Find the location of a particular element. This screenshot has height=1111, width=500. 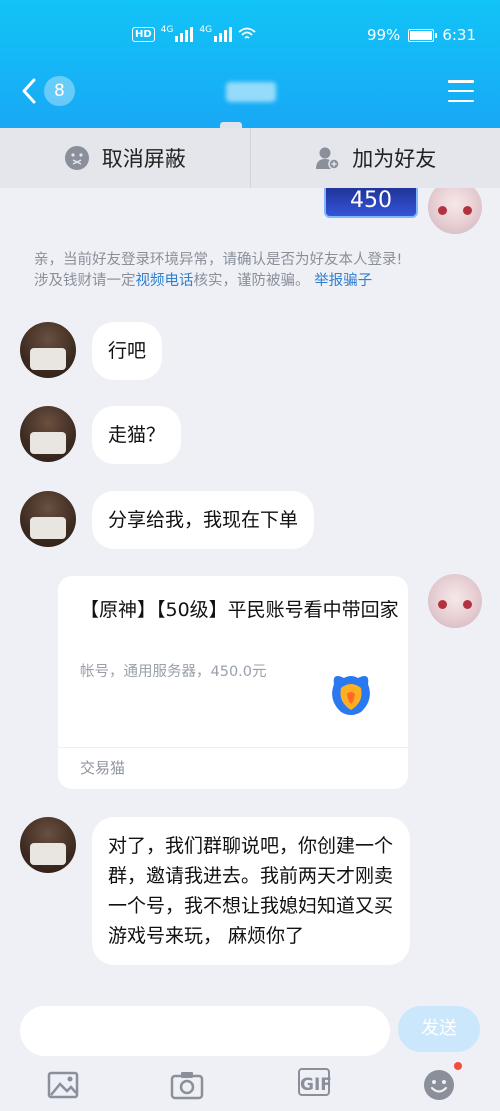

battery-icon is located at coordinates (423, 35).